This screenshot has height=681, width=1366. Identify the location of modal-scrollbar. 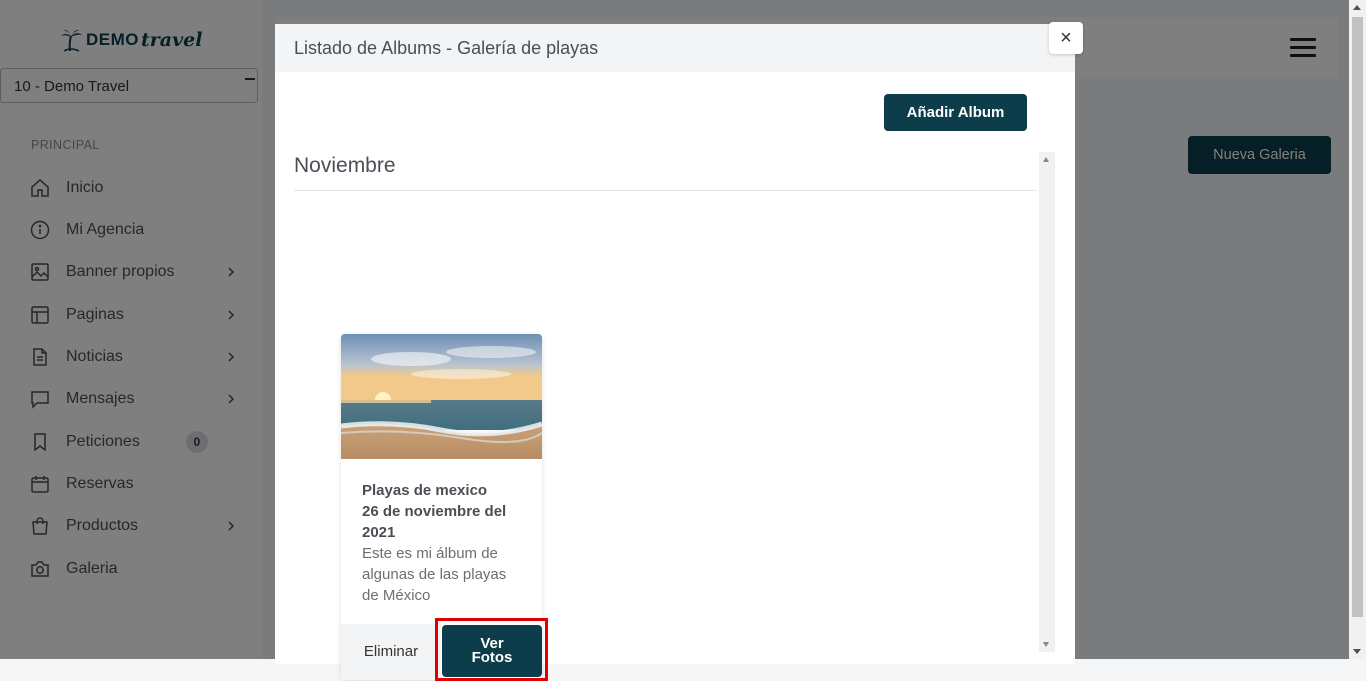
(1047, 402).